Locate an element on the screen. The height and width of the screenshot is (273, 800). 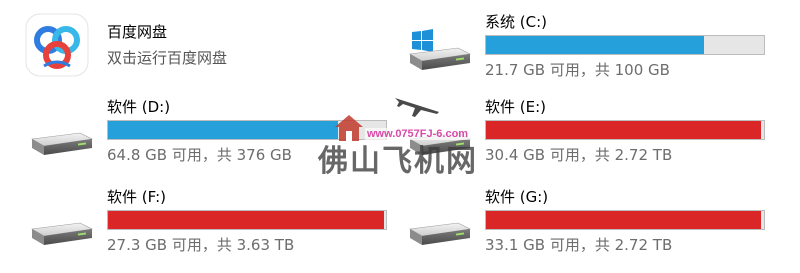
airplane-watermark-icon is located at coordinates (417, 107).